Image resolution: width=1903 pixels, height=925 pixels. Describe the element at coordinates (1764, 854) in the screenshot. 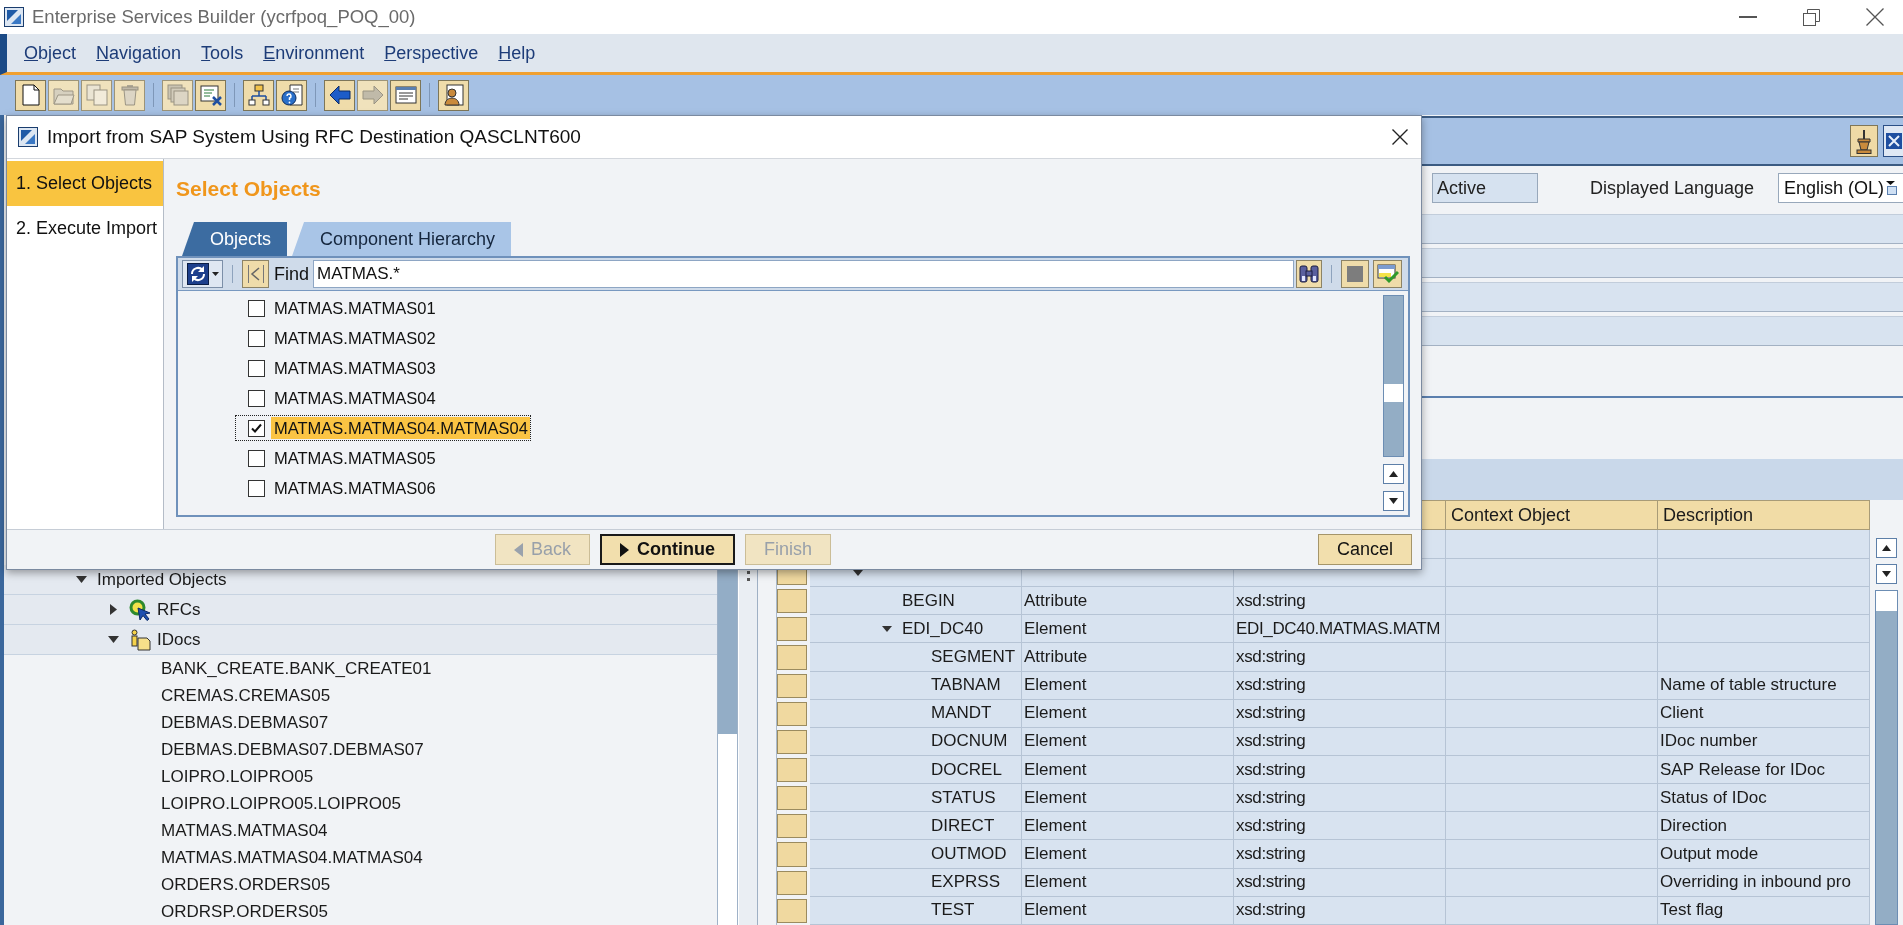

I see `table-cell: Output mode` at that location.